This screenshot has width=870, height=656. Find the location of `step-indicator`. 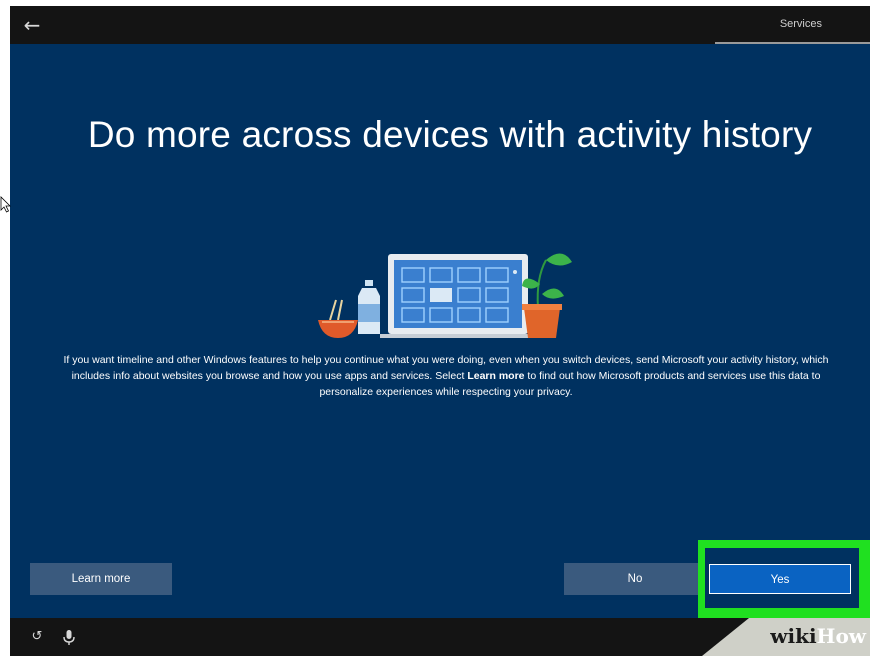

step-indicator is located at coordinates (792, 43).